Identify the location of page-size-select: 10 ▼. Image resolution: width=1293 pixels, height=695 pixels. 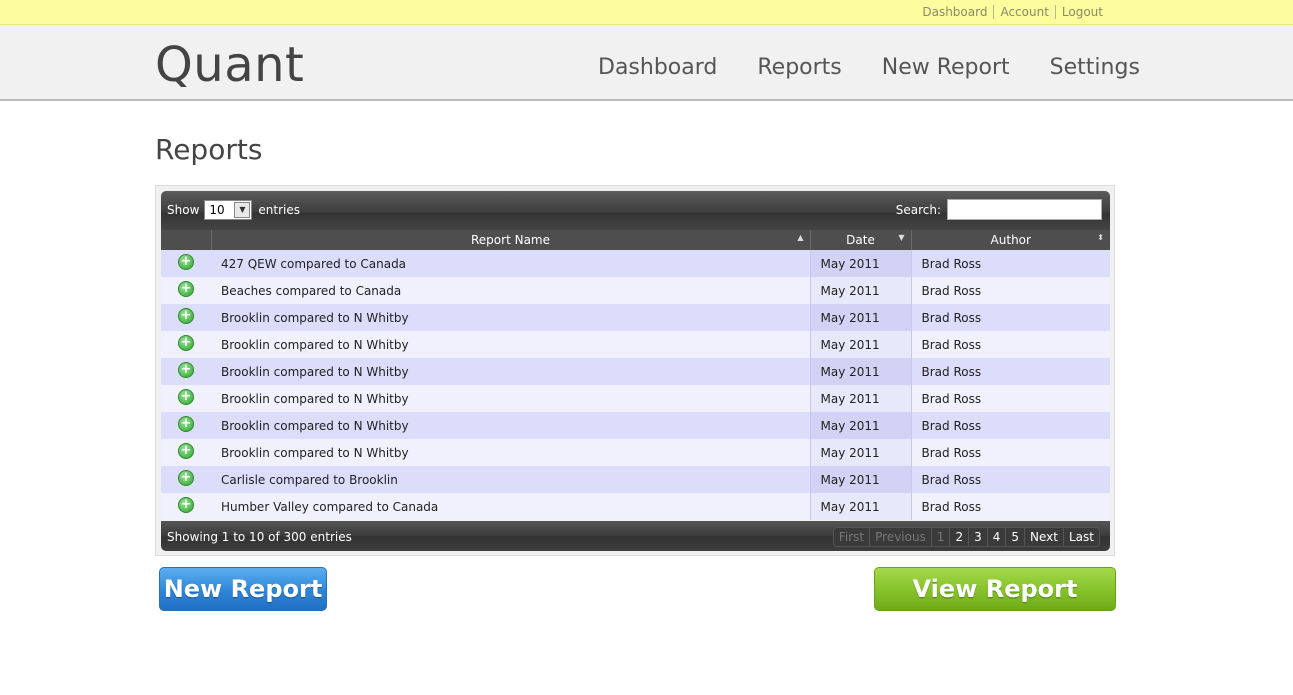
(228, 210).